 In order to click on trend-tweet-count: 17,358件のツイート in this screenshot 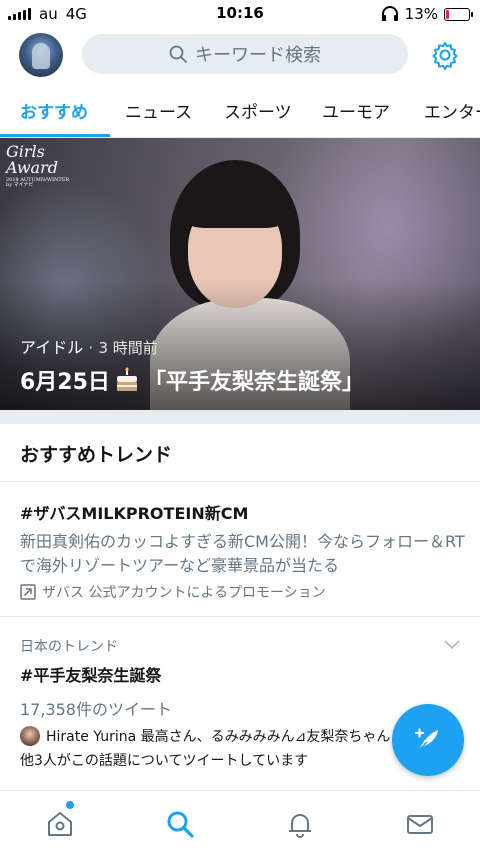, I will do `click(96, 709)`.